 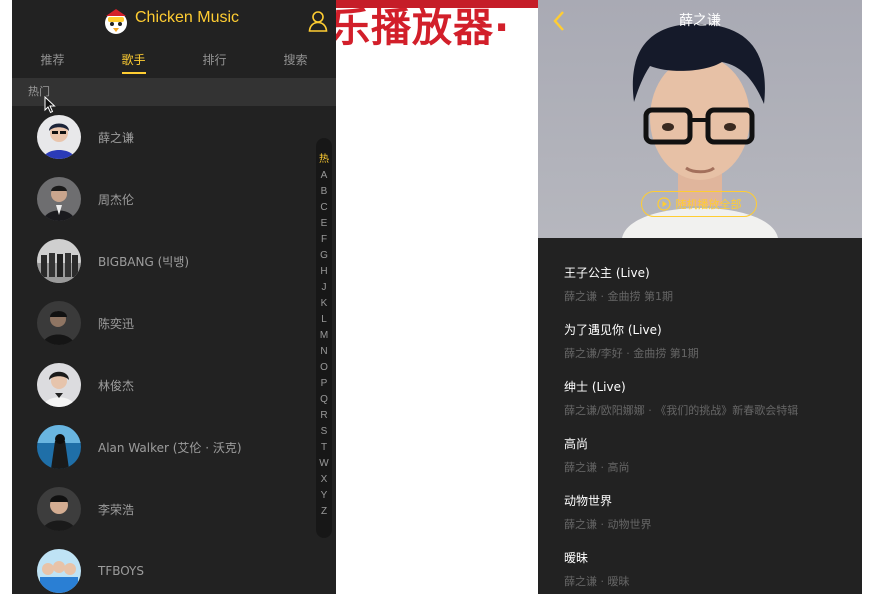 What do you see at coordinates (597, 467) in the screenshot?
I see `song-desc: 薛之谦 · 高尚` at bounding box center [597, 467].